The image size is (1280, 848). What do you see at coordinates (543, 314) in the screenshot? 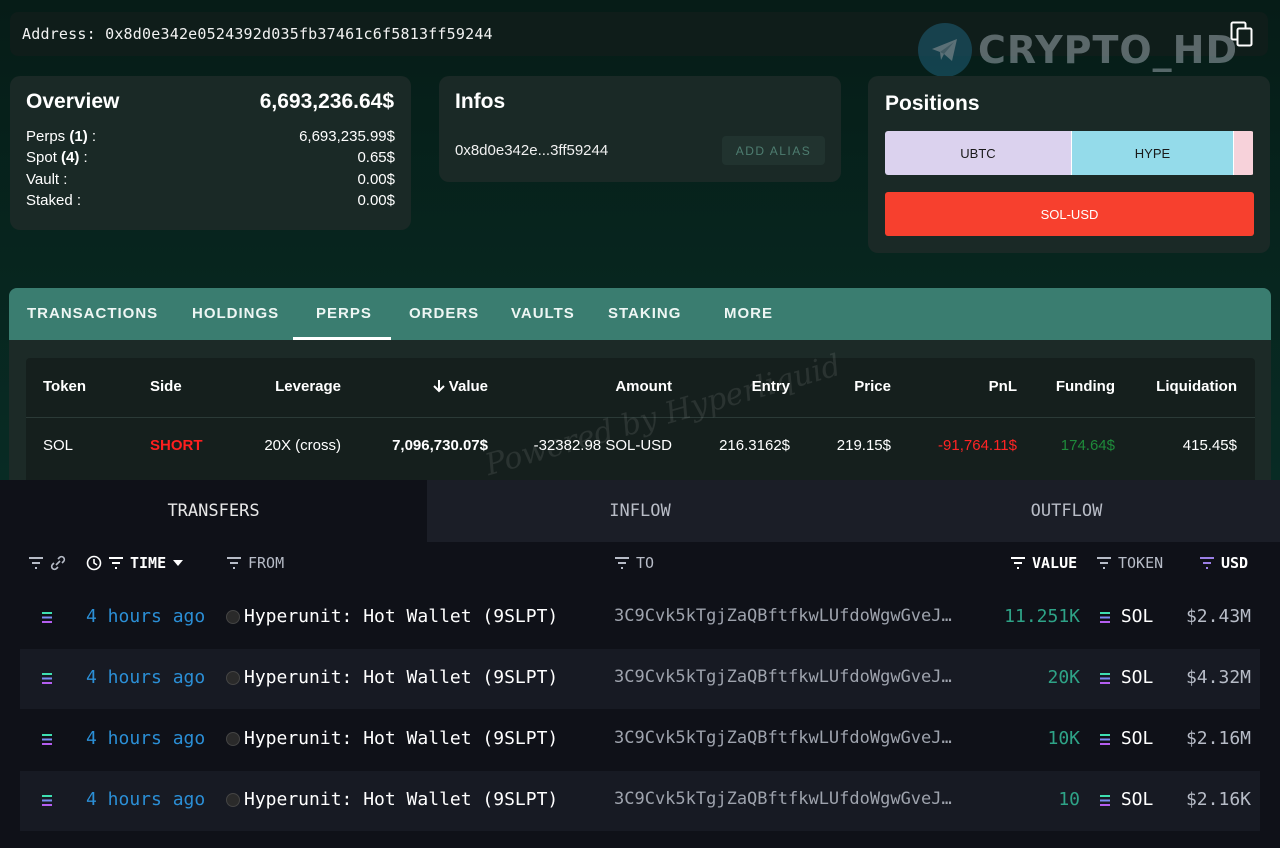
I see `tab-vaults: VAULTS` at bounding box center [543, 314].